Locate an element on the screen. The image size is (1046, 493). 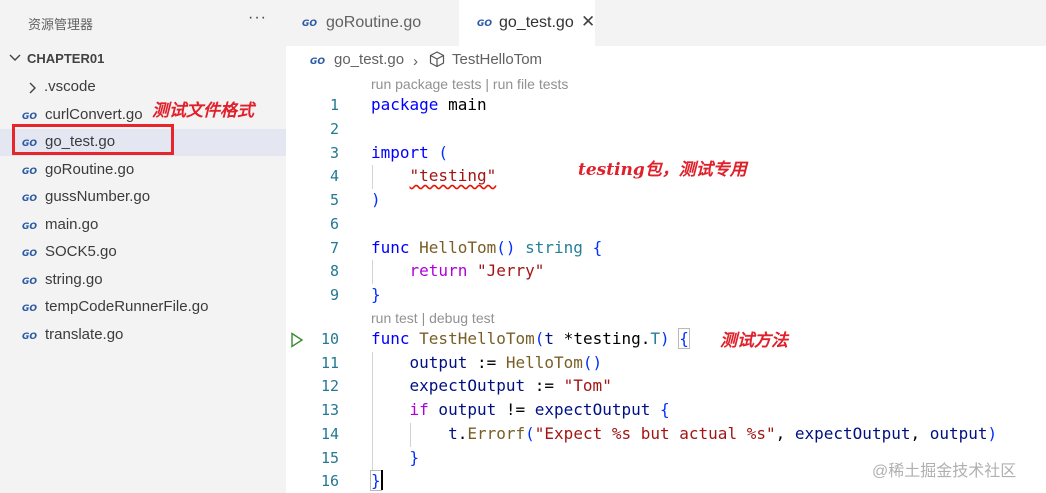
chevron-right-icon is located at coordinates (32, 88).